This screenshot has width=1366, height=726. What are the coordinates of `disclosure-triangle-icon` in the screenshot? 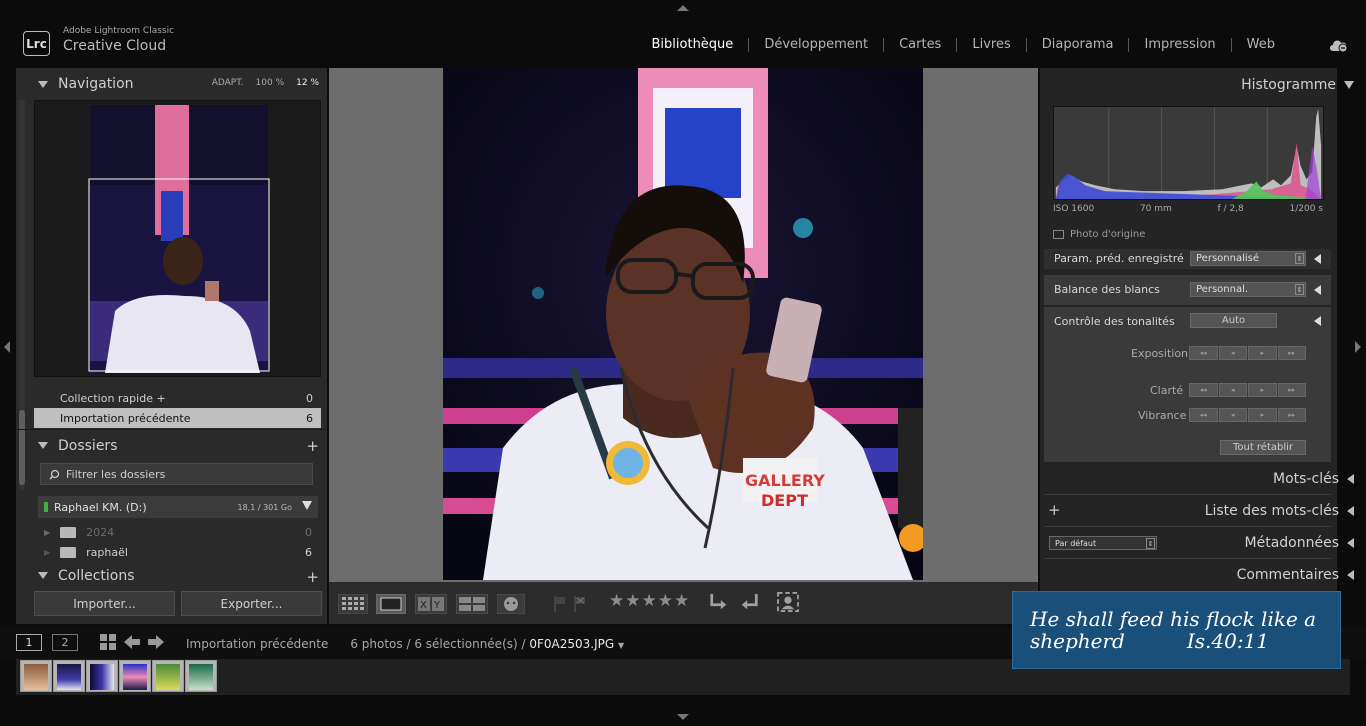 It's located at (43, 84).